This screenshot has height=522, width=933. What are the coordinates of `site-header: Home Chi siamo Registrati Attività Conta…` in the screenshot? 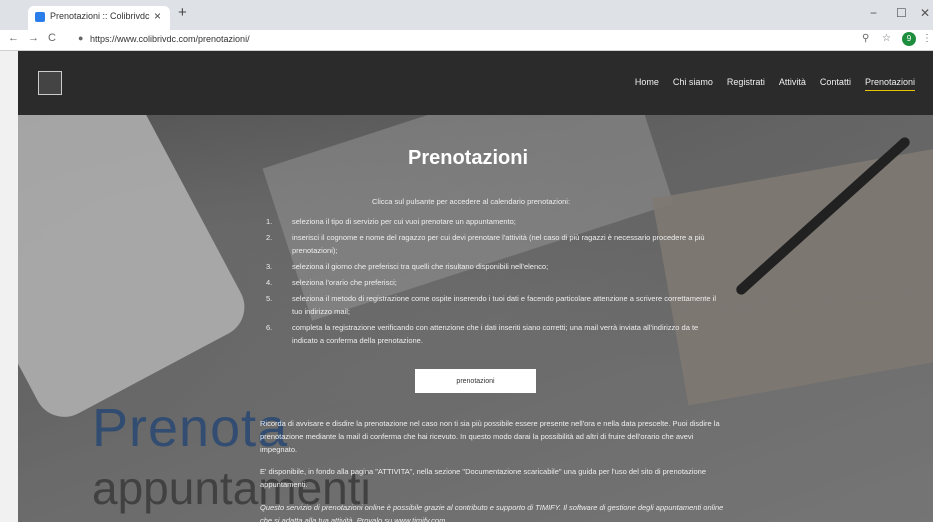 It's located at (475, 83).